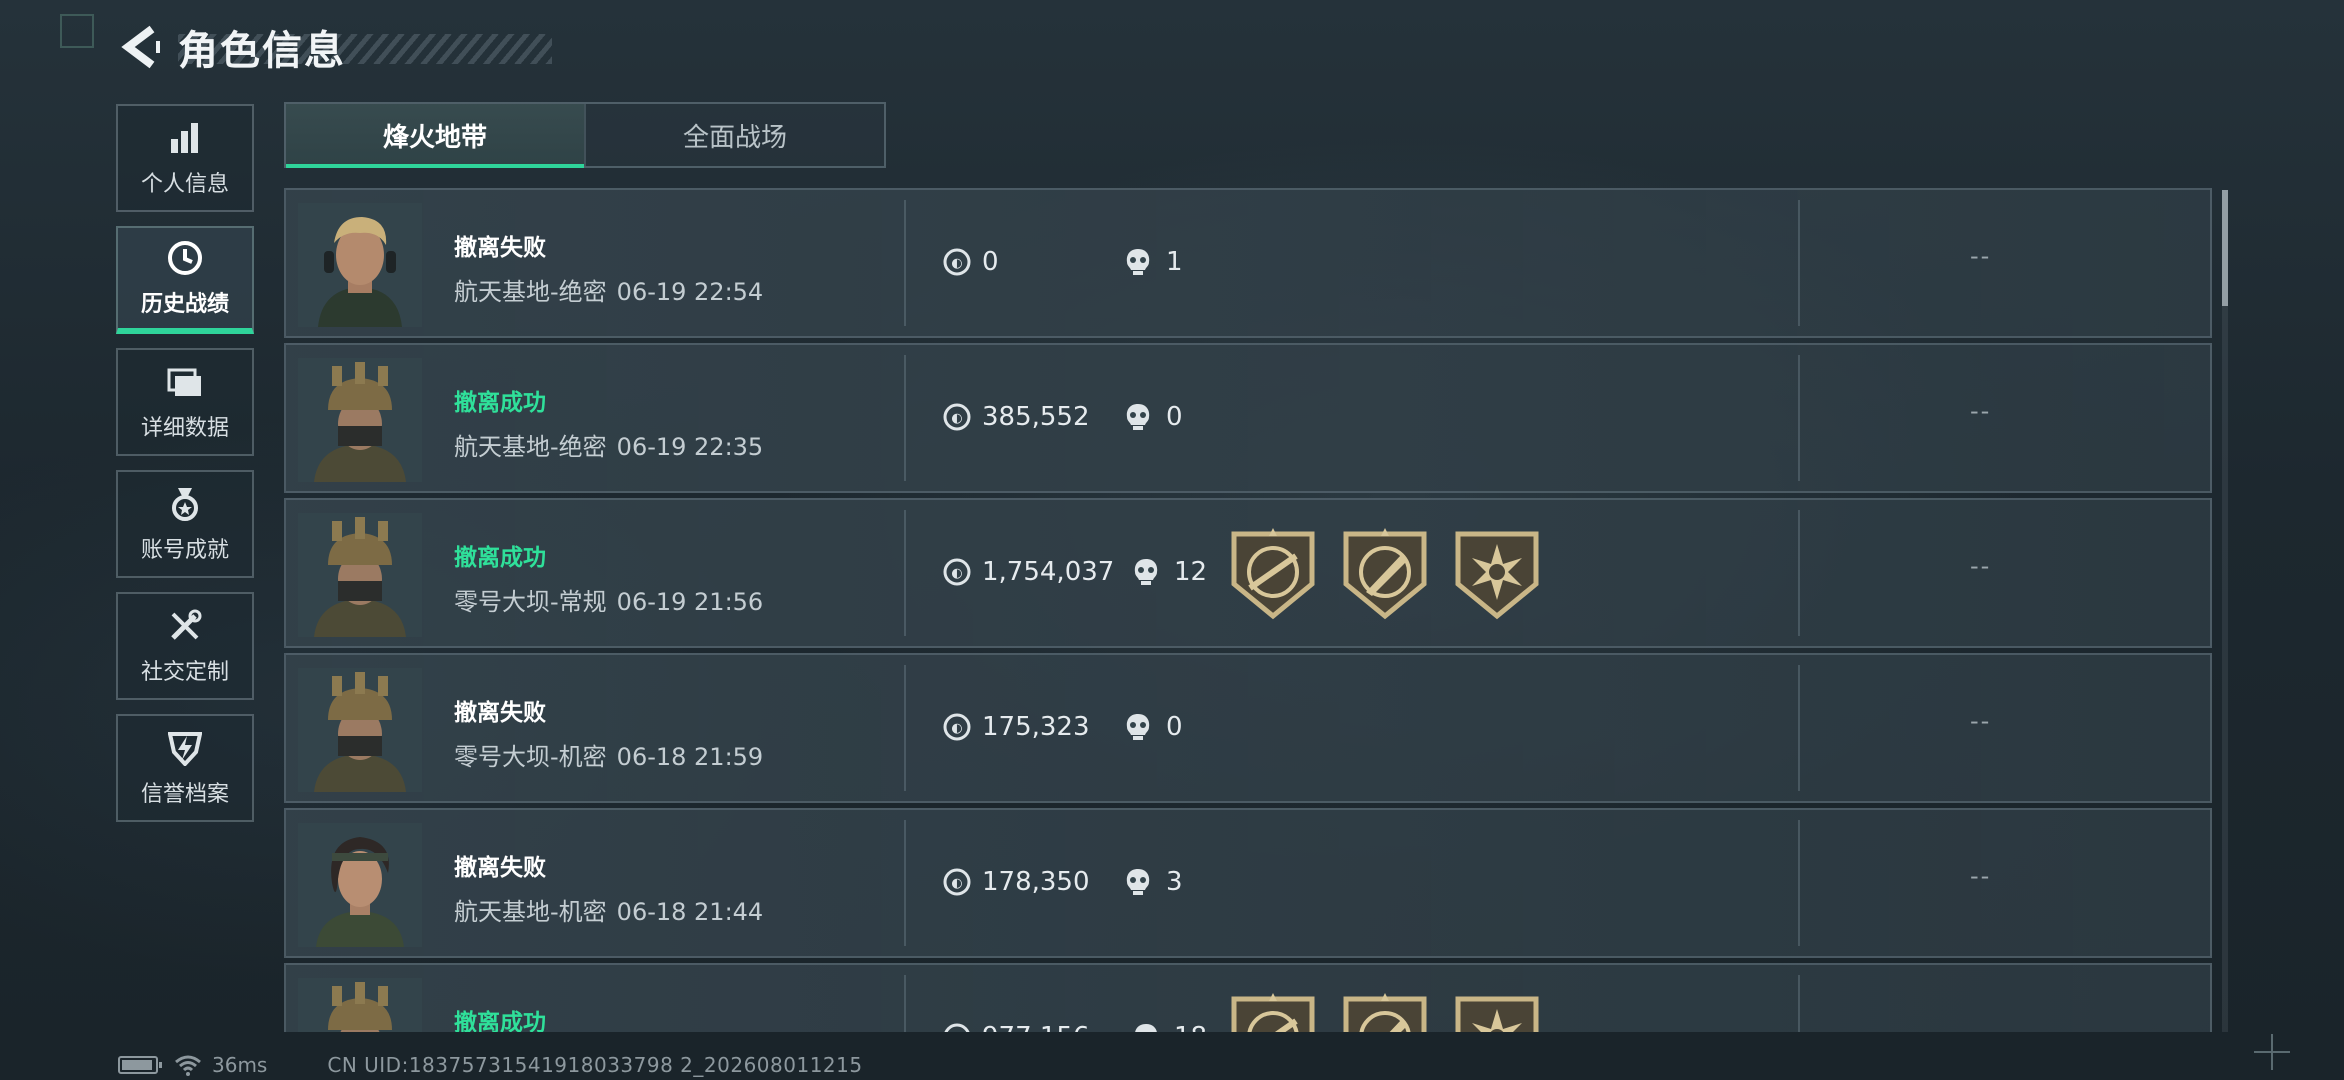  What do you see at coordinates (608, 444) in the screenshot?
I see `match-detail: 航天基地-绝密 06-19 22:35` at bounding box center [608, 444].